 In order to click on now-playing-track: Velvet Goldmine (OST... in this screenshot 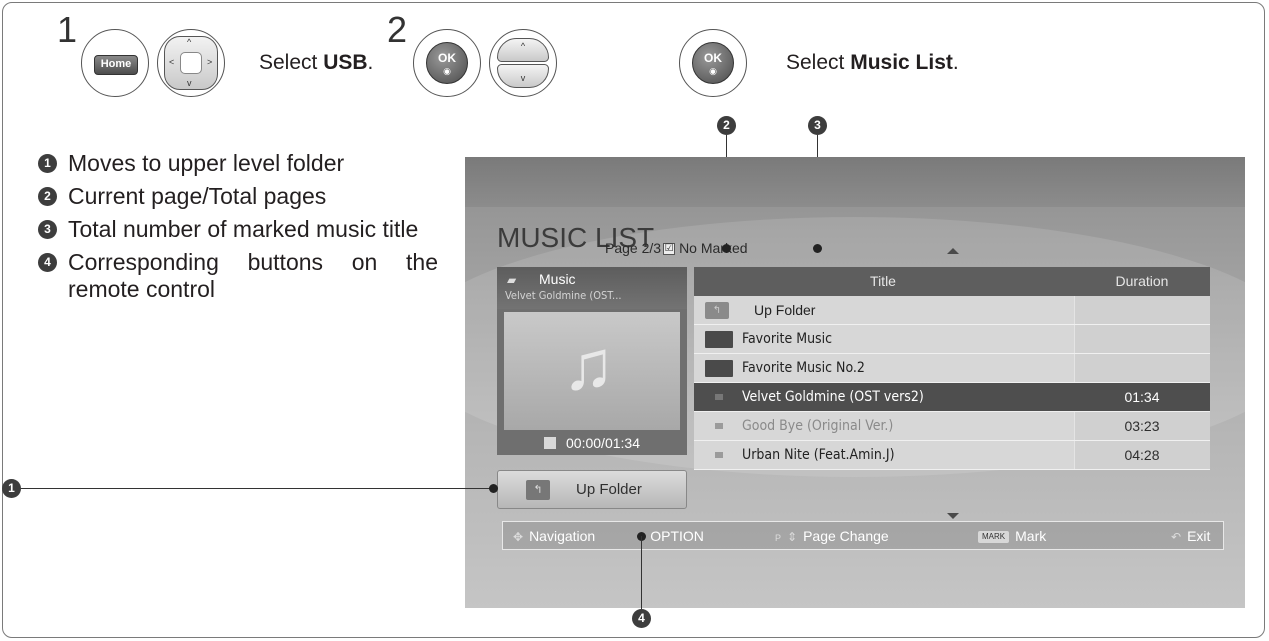, I will do `click(563, 295)`.